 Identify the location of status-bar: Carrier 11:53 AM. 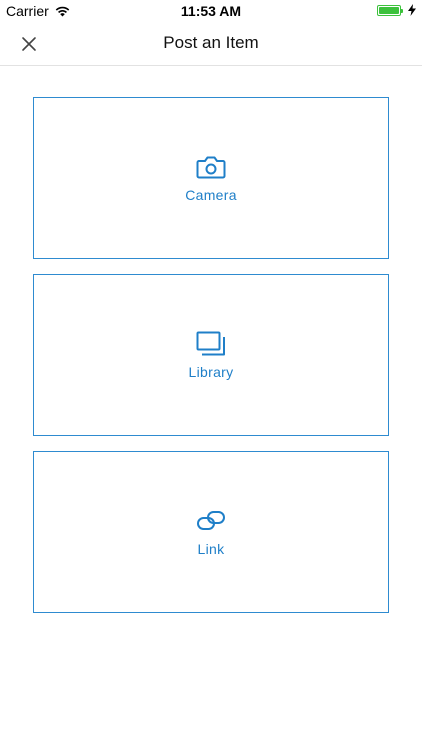
(211, 11).